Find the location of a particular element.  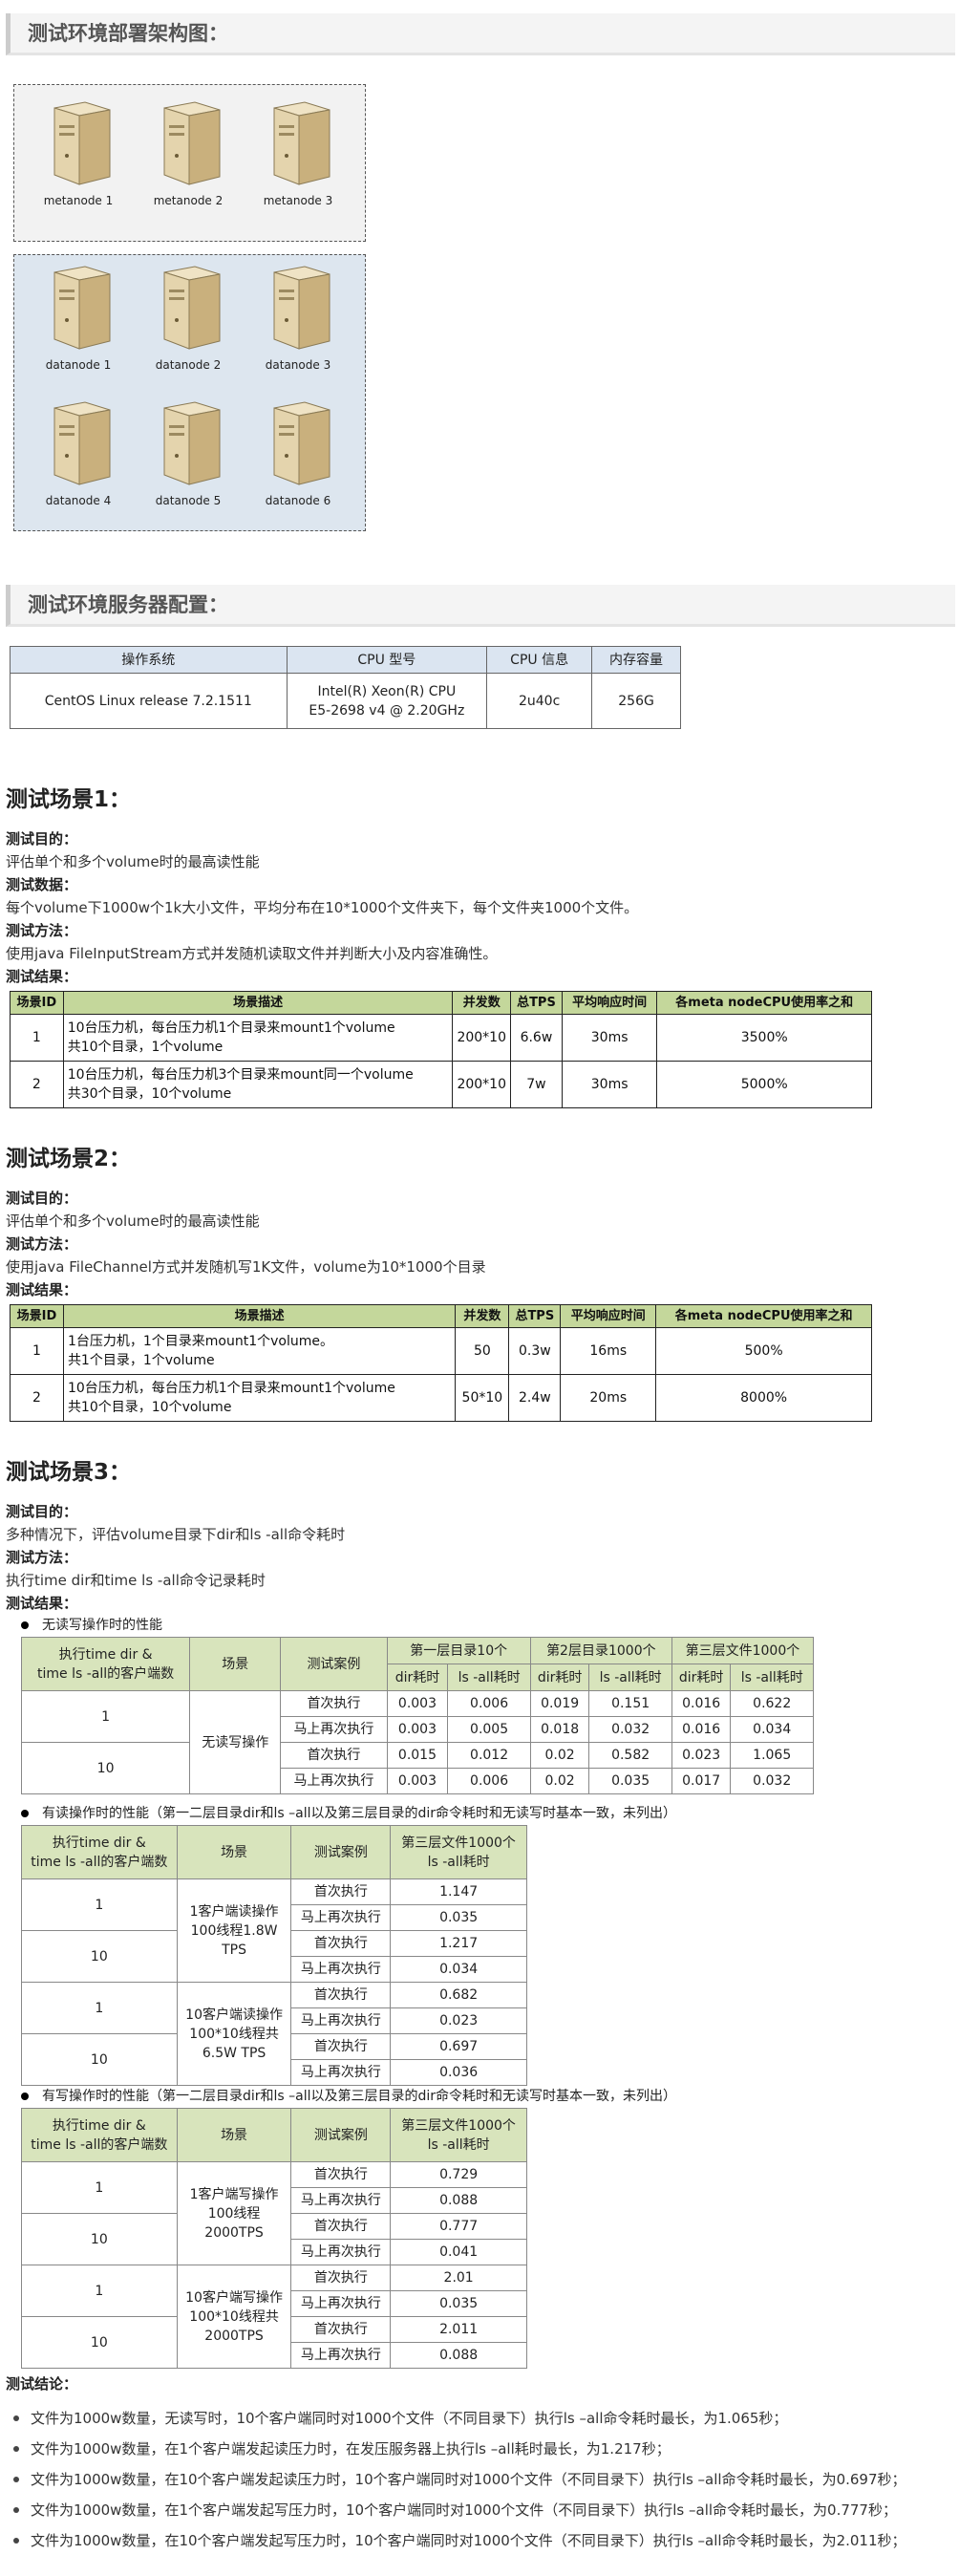

server-node: datanode 5 is located at coordinates (188, 455).